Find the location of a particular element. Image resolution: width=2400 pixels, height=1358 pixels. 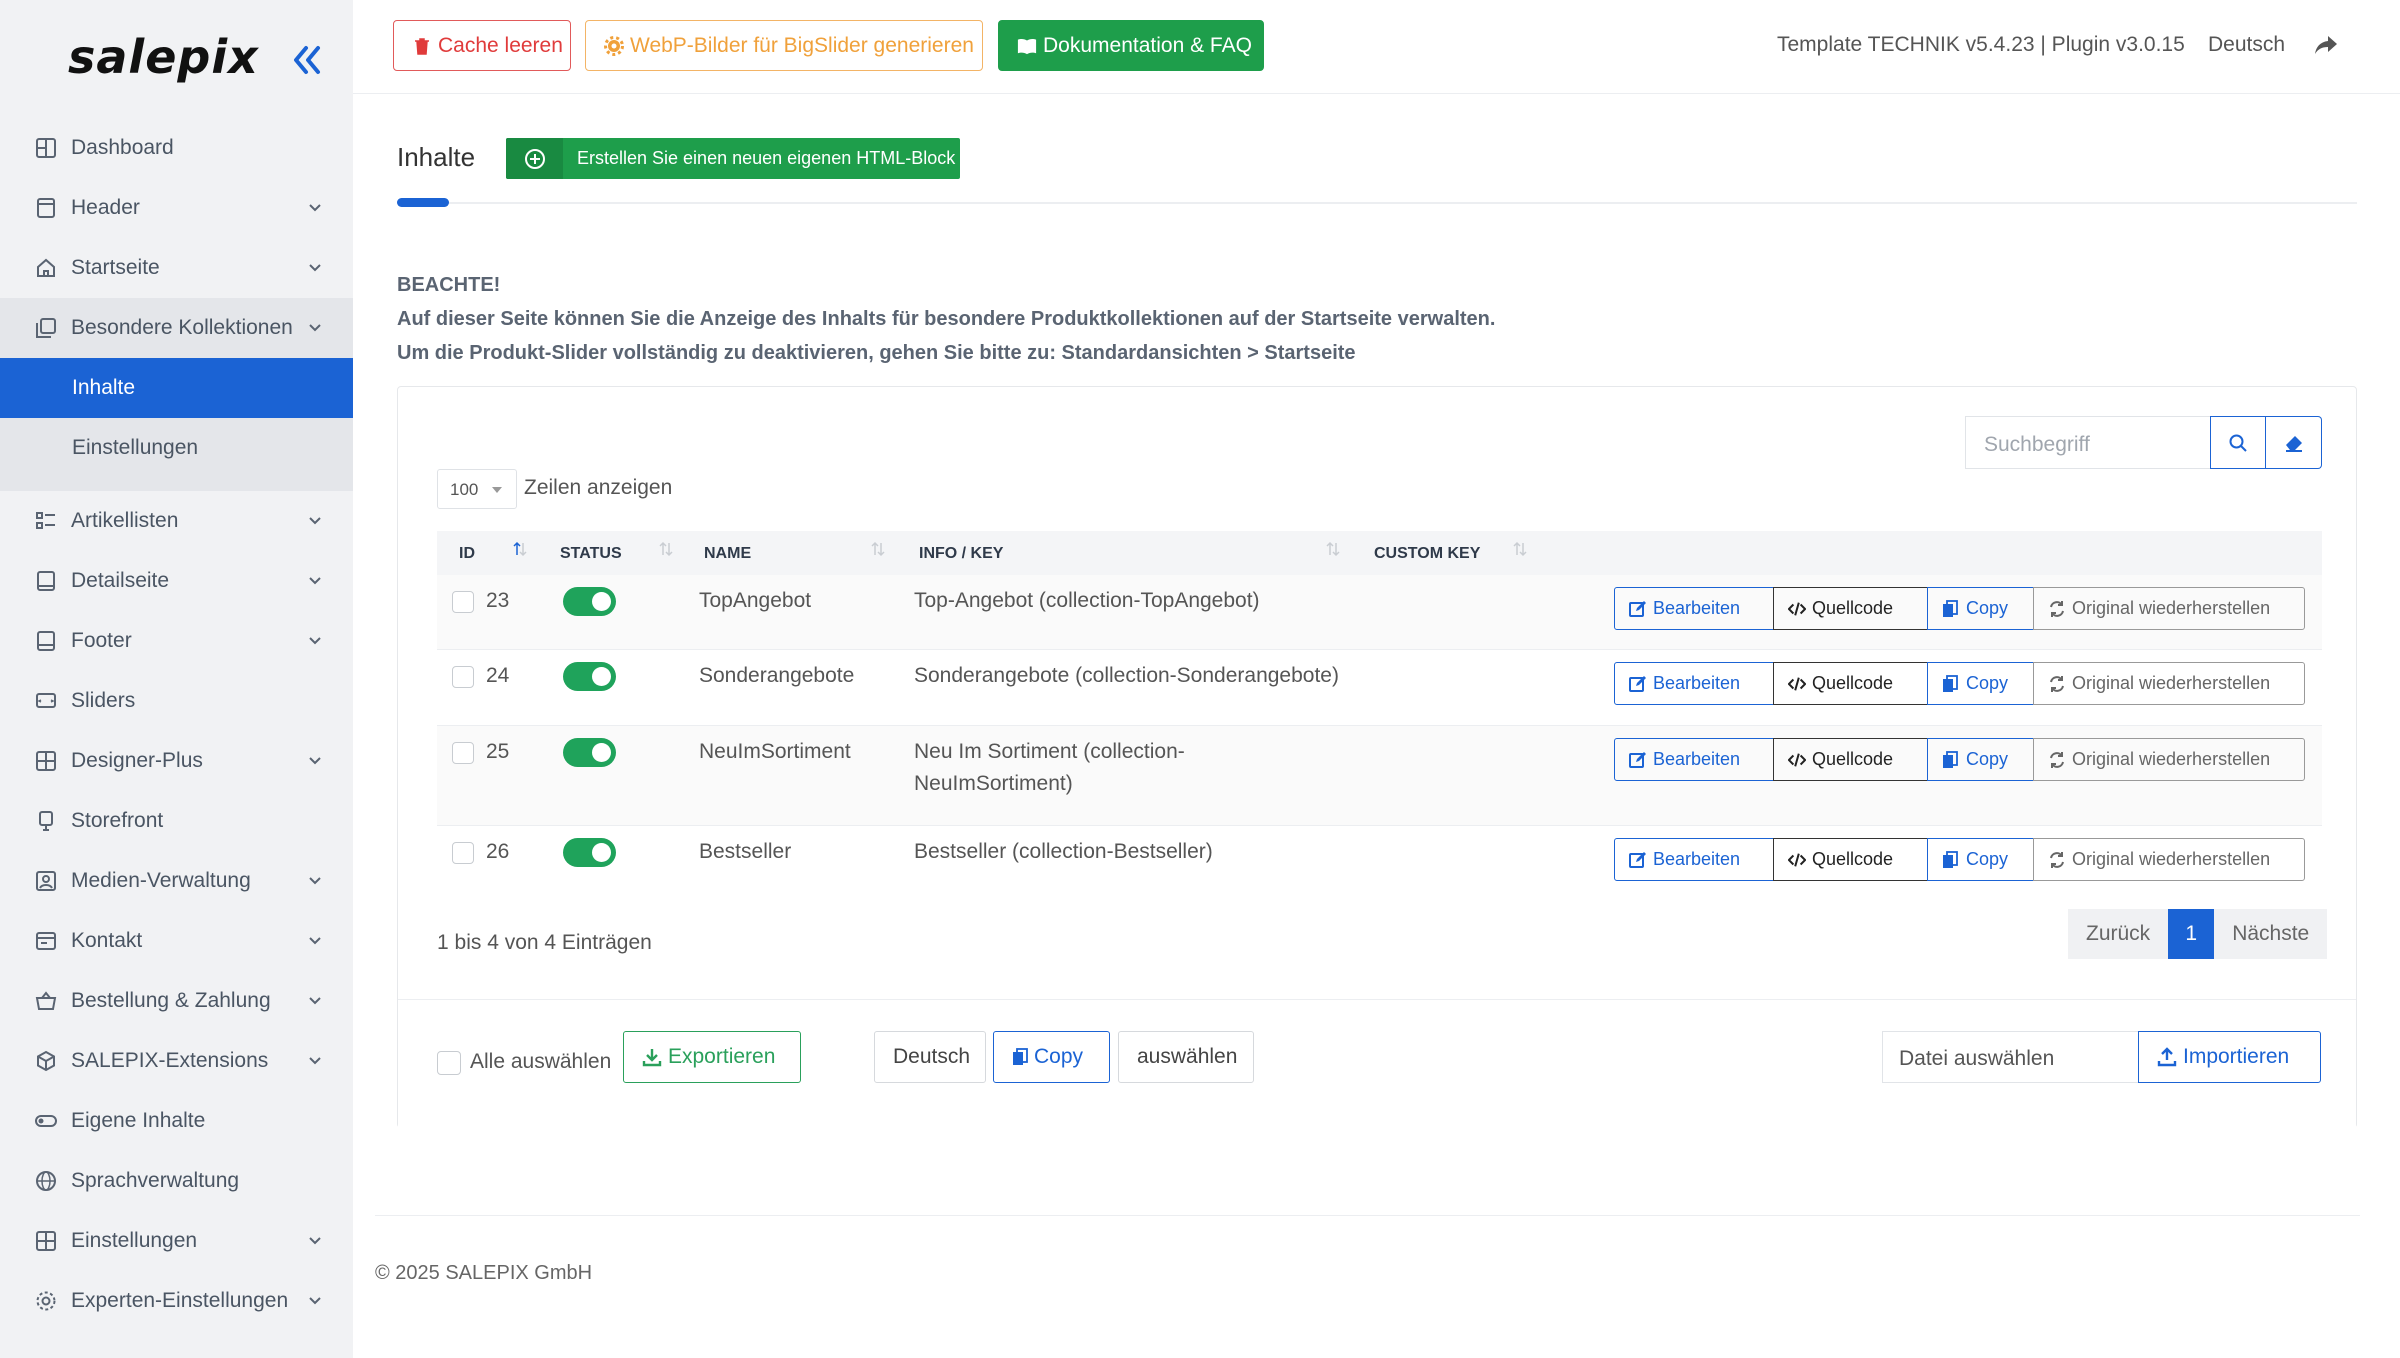

file-input: Datei auswählen is located at coordinates (2010, 1057).